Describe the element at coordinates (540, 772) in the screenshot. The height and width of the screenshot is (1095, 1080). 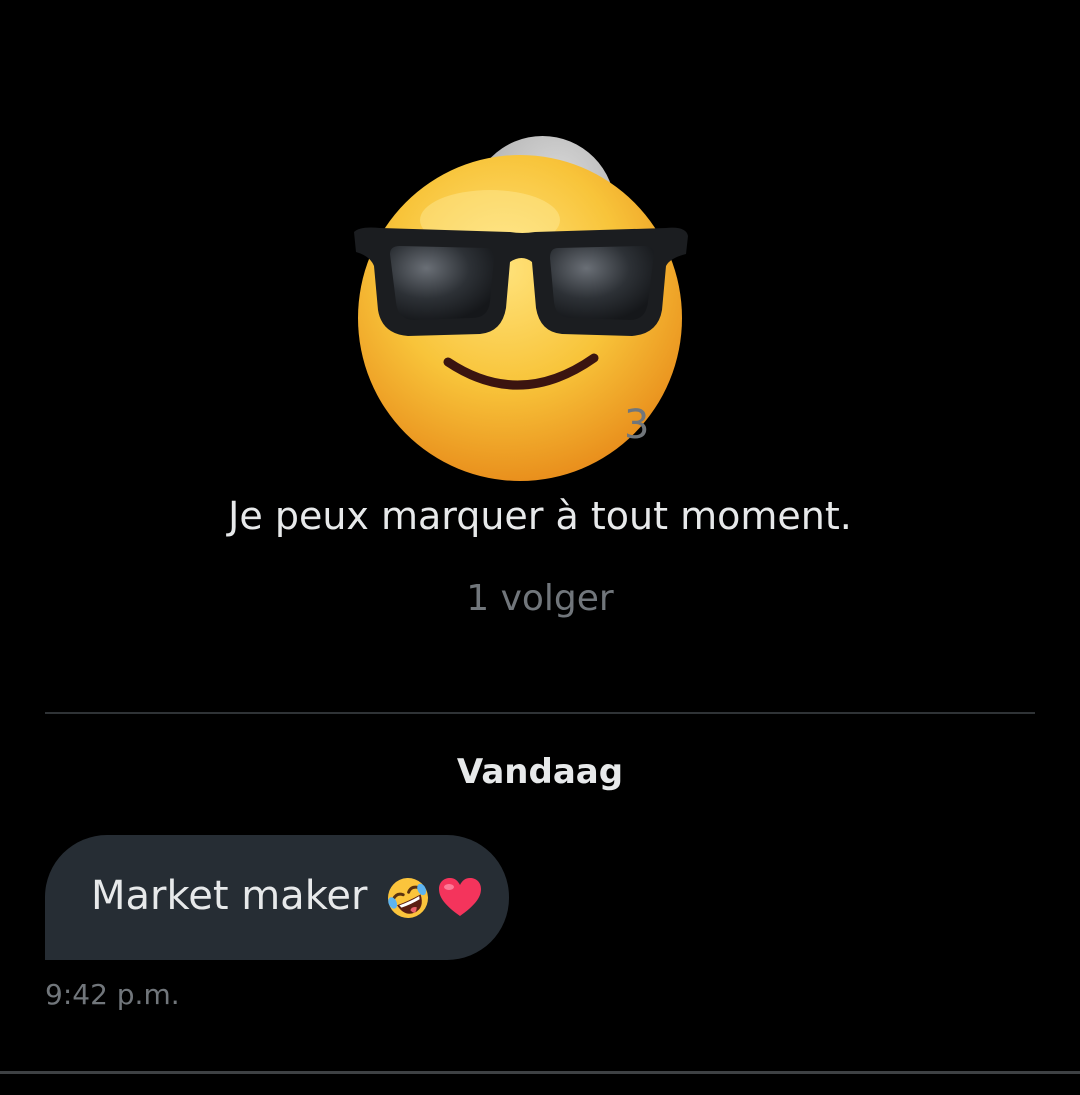
I see `date-separator: Vandaag` at that location.